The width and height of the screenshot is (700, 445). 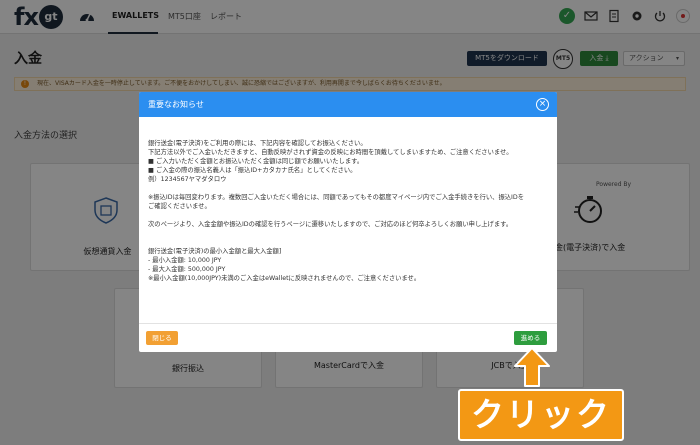 I want to click on close-icon: ×, so click(x=542, y=104).